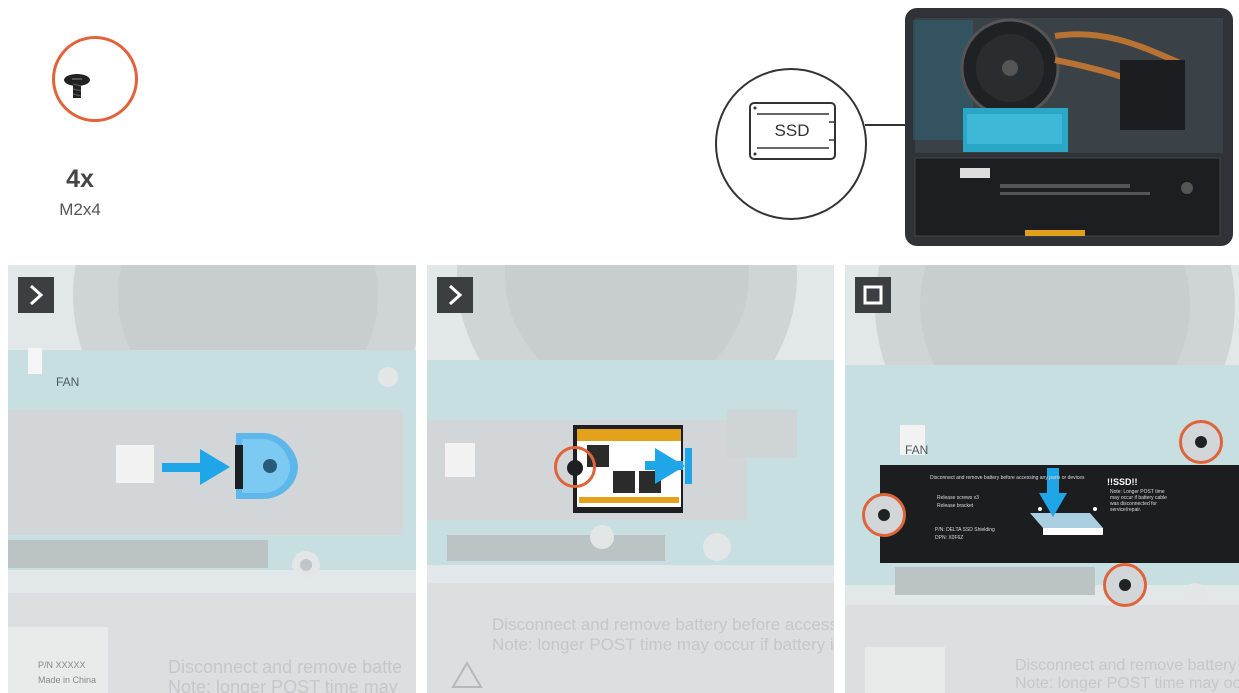 This screenshot has height=693, width=1239. I want to click on shield-title: !!SSD!!, so click(1122, 482).